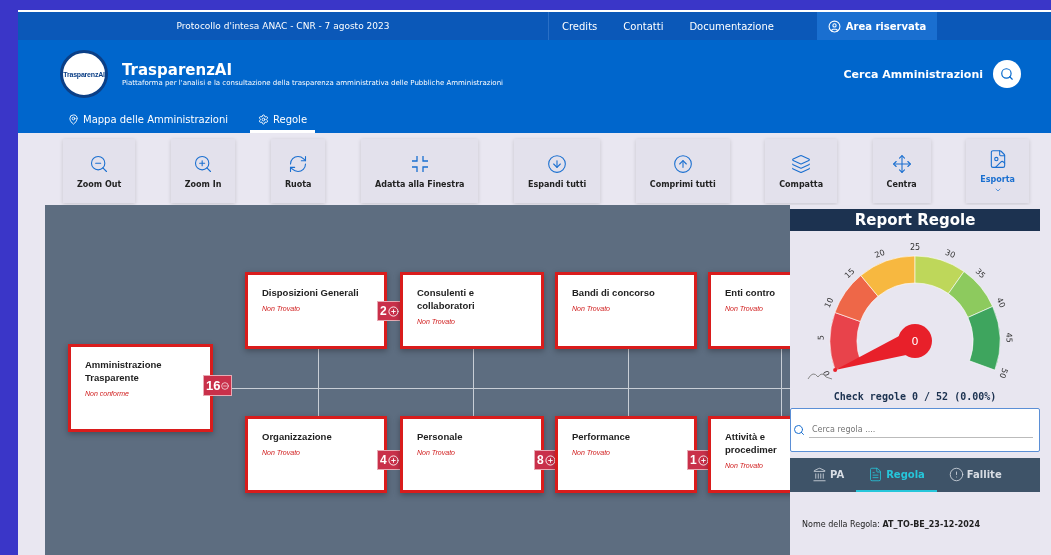 Image resolution: width=1051 pixels, height=555 pixels. Describe the element at coordinates (826, 373) in the screenshot. I see `gauge-tick-label: 0` at that location.